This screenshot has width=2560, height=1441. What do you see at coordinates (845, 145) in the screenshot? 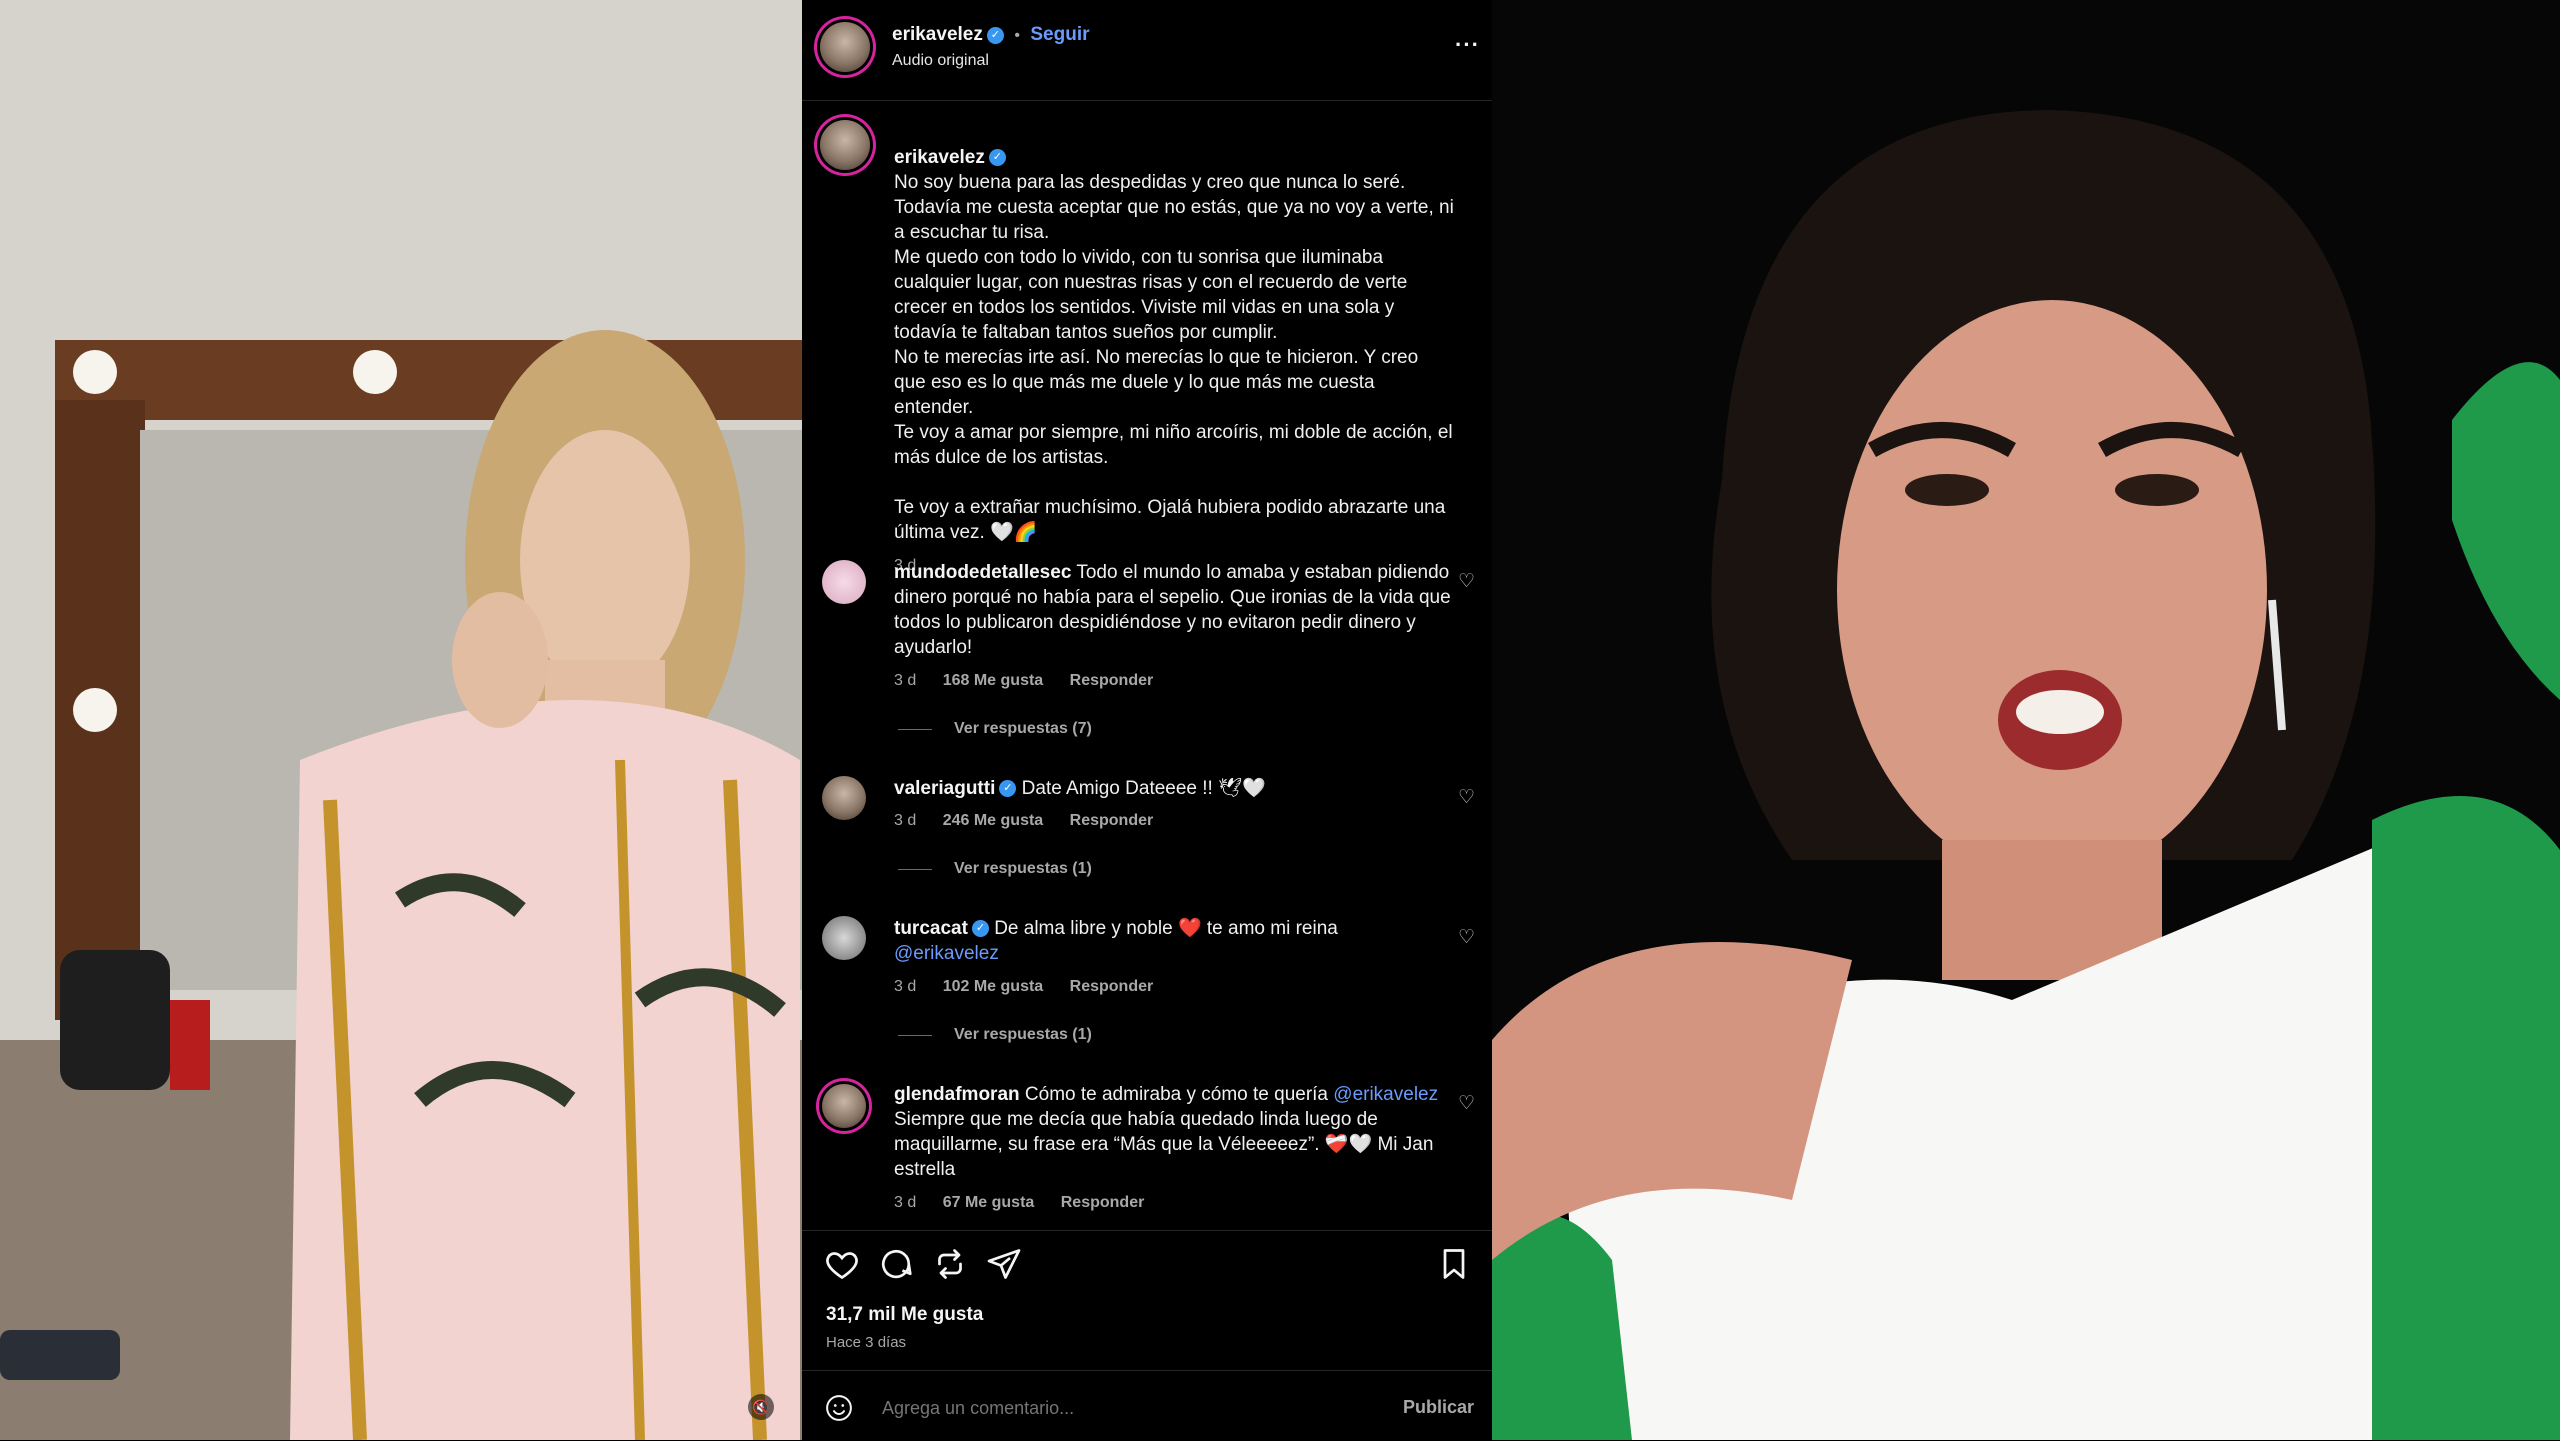
I see `caption-avatar` at bounding box center [845, 145].